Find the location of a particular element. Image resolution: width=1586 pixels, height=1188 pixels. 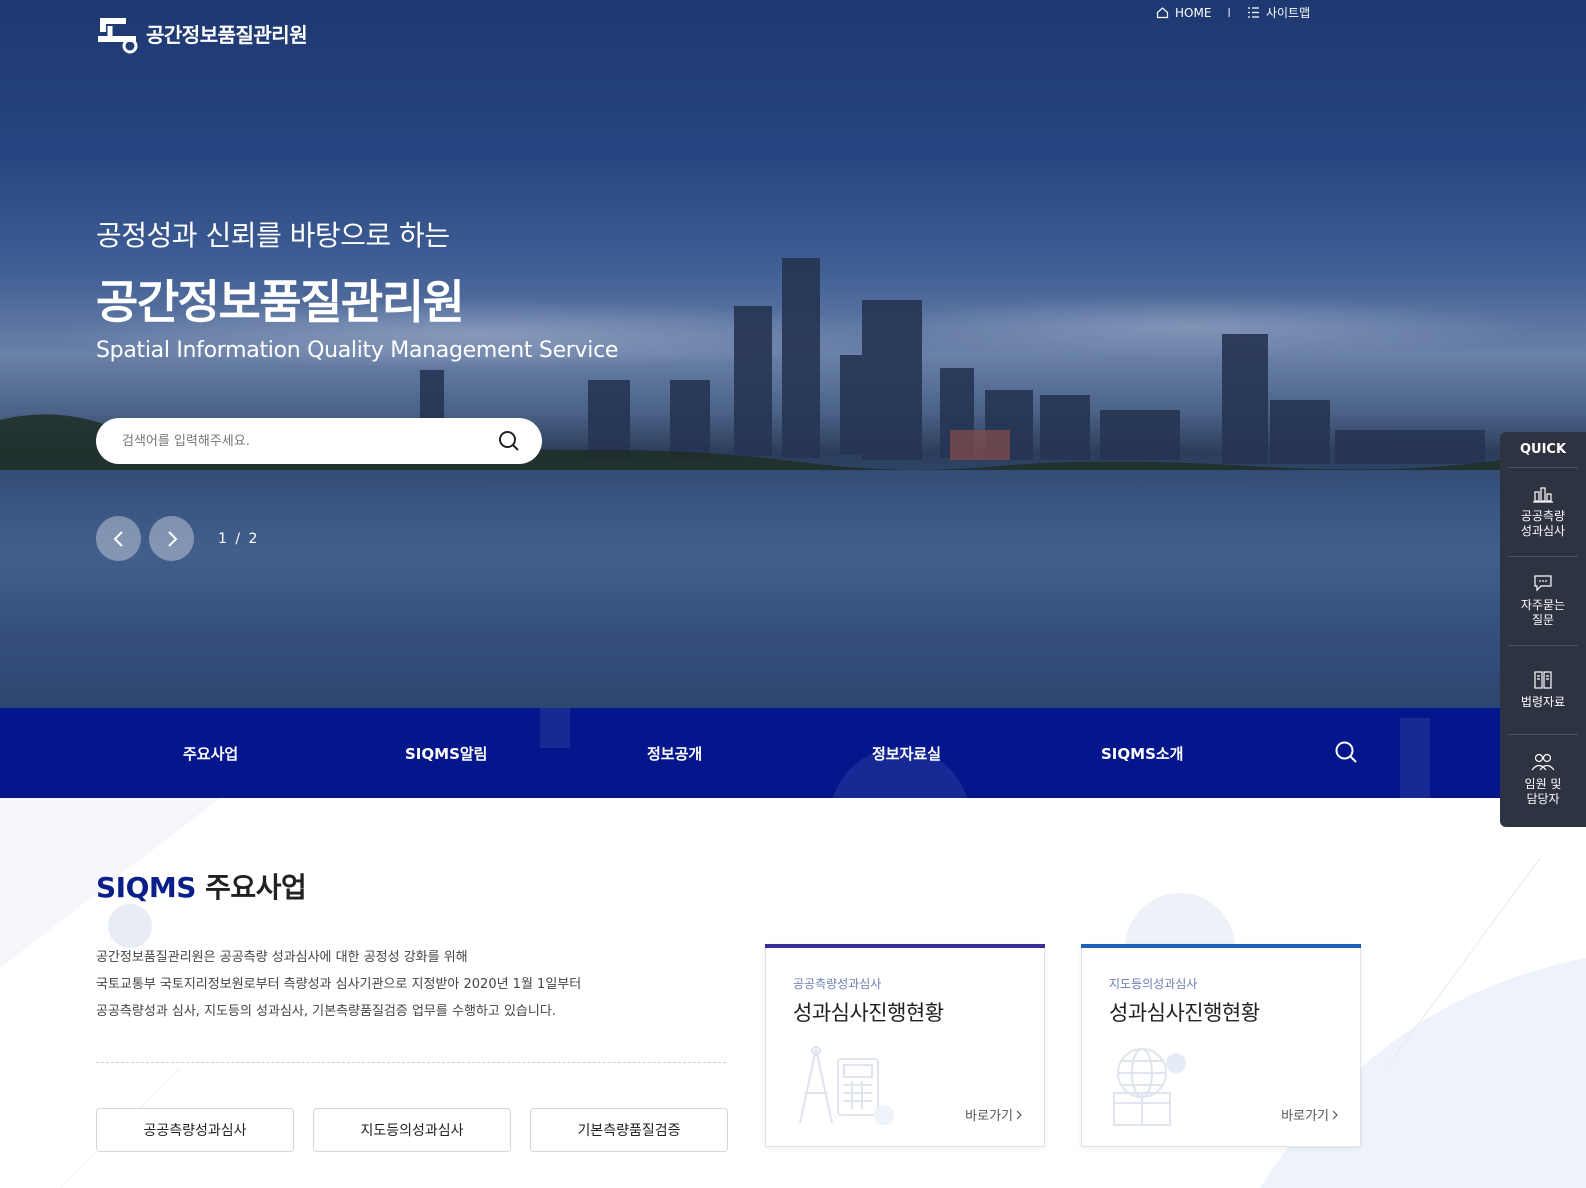

bar-chart-icon is located at coordinates (1543, 495).